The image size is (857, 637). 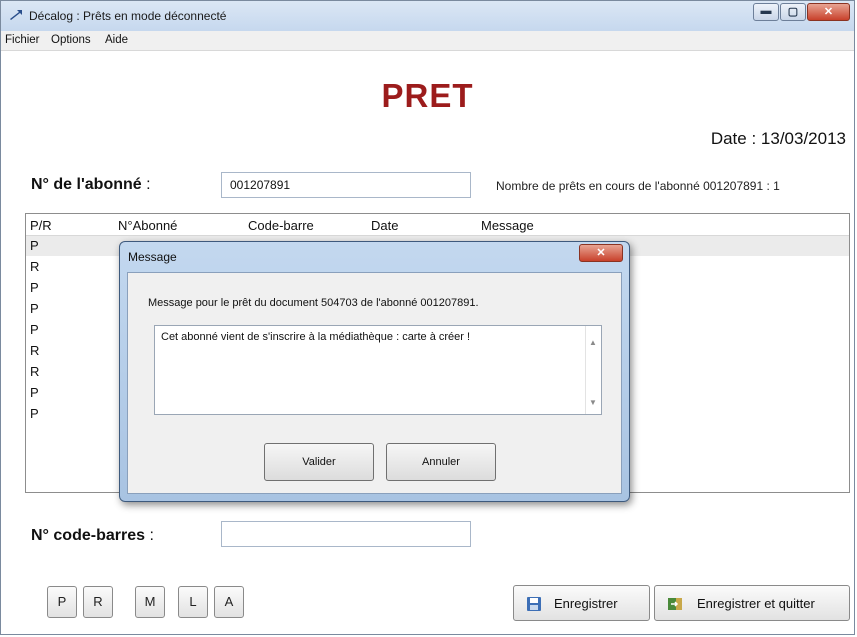 I want to click on message-scrollbar: ▲ ▼, so click(x=593, y=370).